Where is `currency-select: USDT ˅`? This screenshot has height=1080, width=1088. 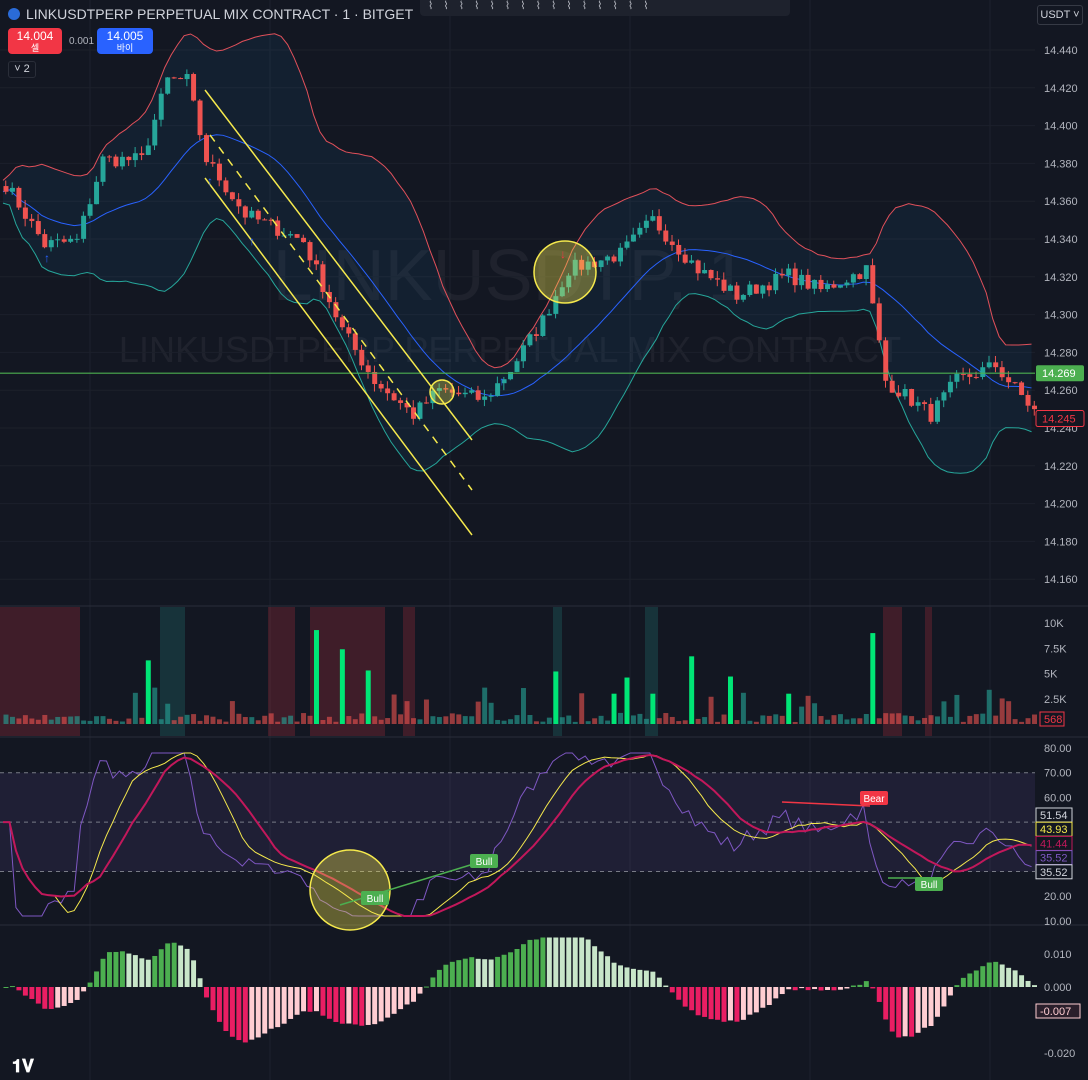 currency-select: USDT ˅ is located at coordinates (1060, 15).